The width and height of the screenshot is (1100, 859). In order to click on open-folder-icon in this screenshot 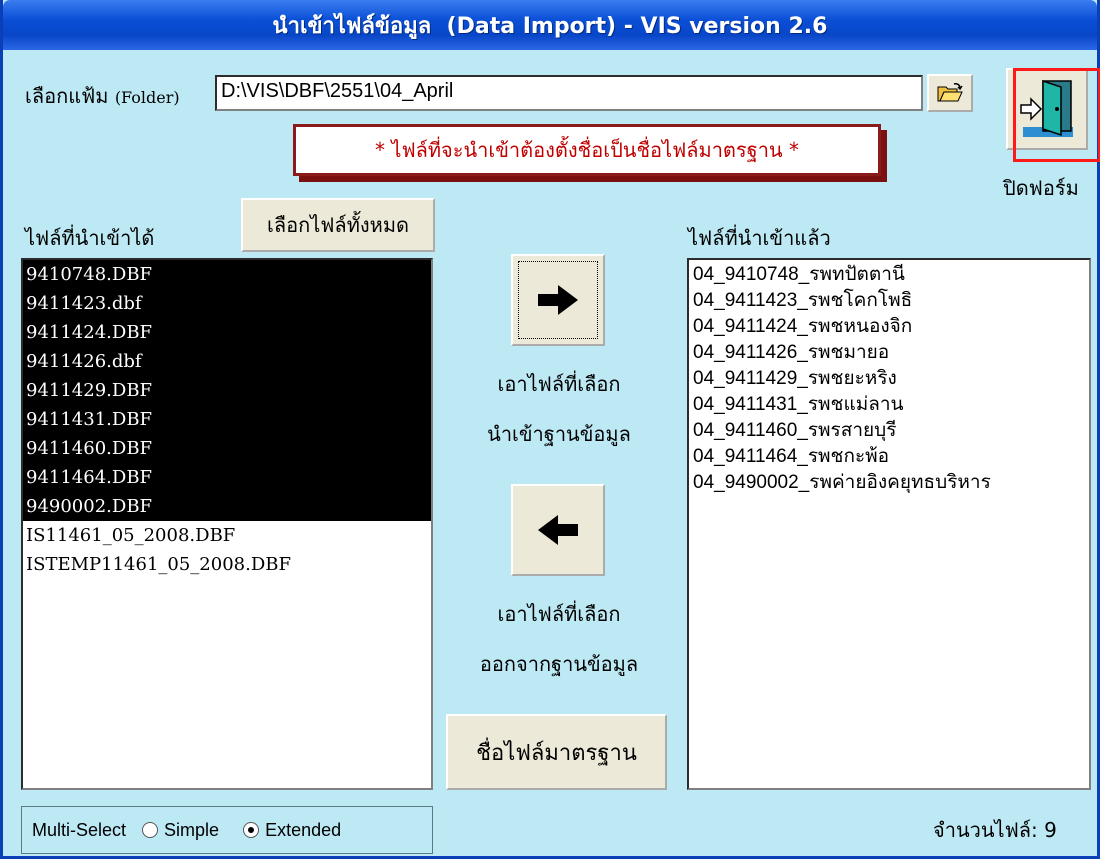, I will do `click(950, 92)`.